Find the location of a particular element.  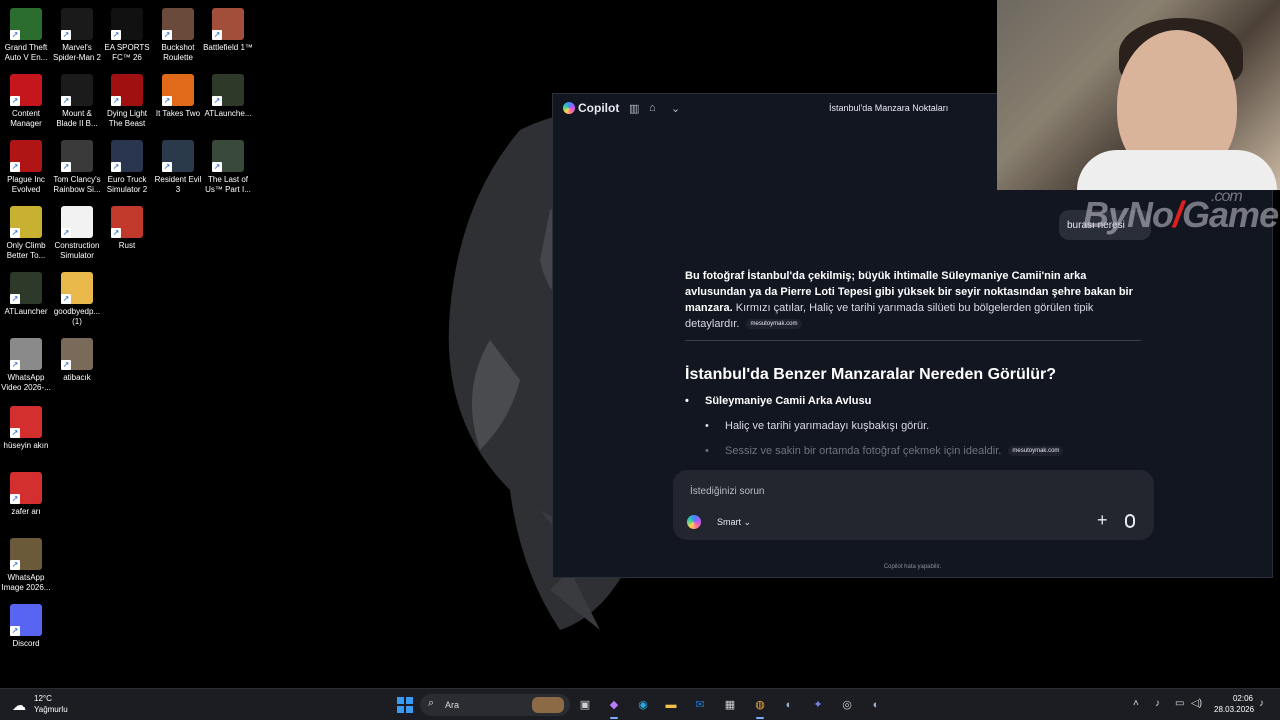

clock-time: 02:06 is located at coordinates (1243, 698).